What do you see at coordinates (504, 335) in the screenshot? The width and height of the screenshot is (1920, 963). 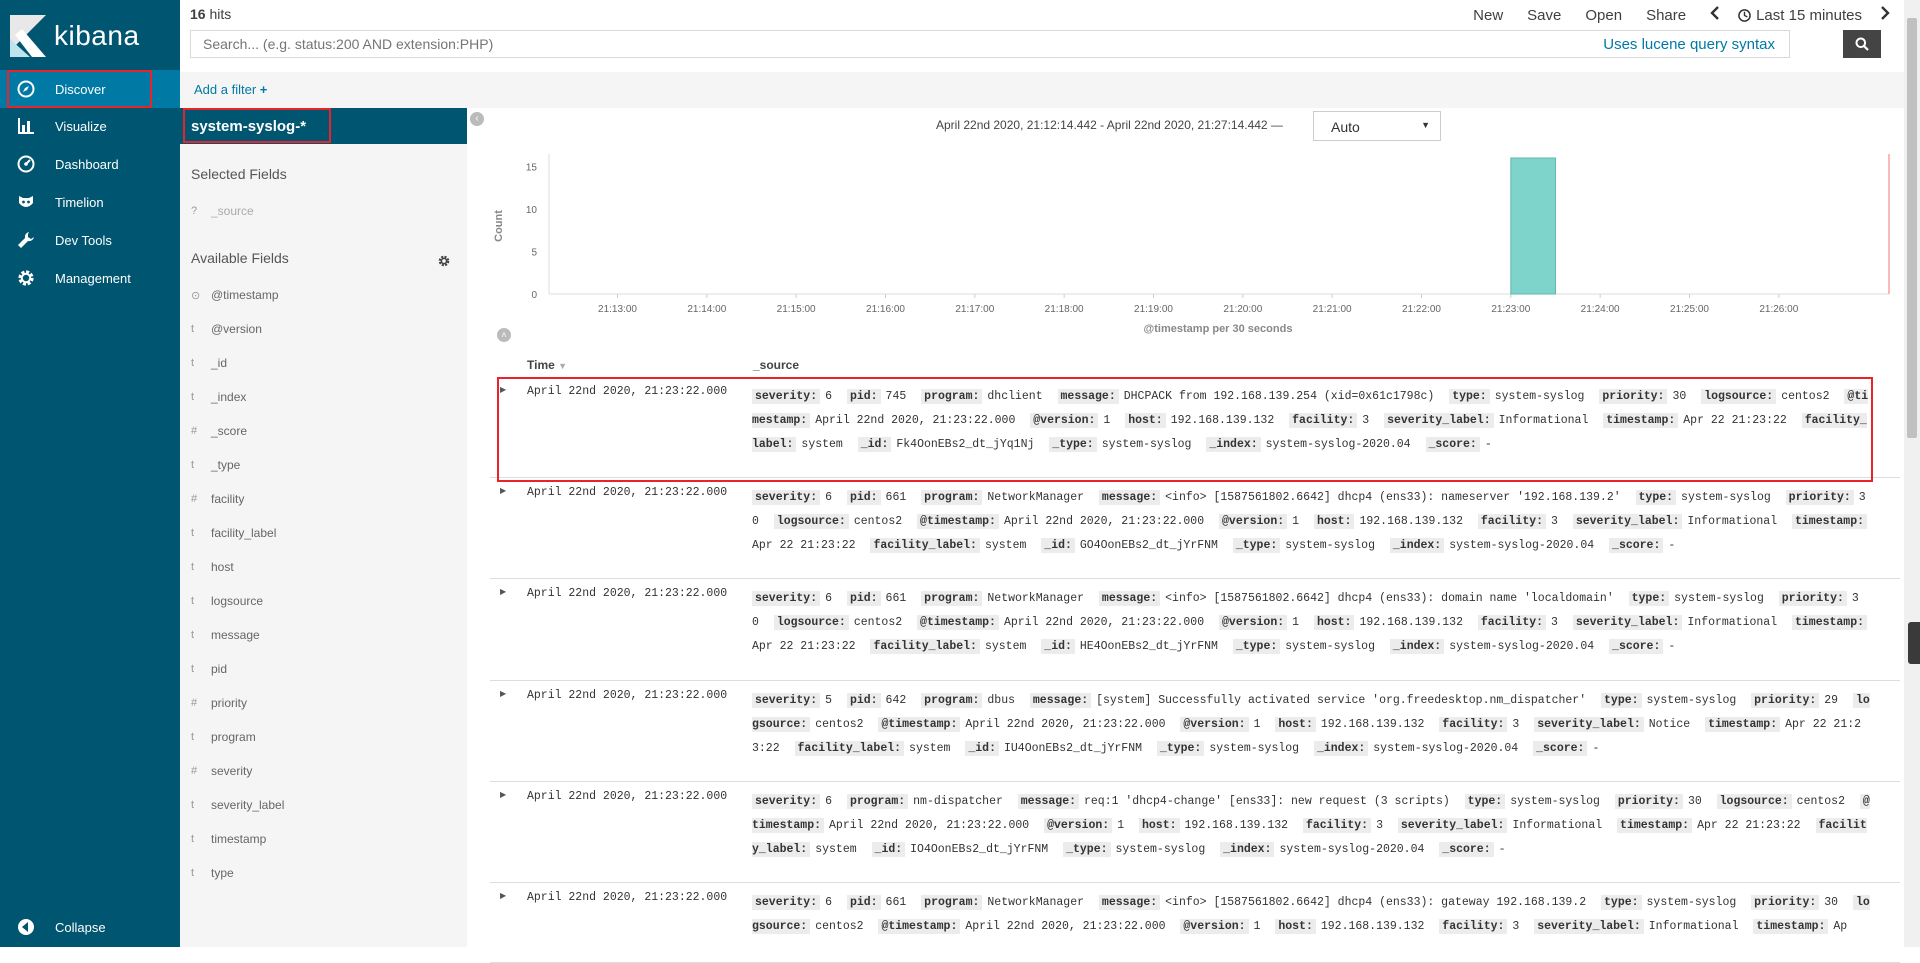 I see `chart-collapse-button: ˄` at bounding box center [504, 335].